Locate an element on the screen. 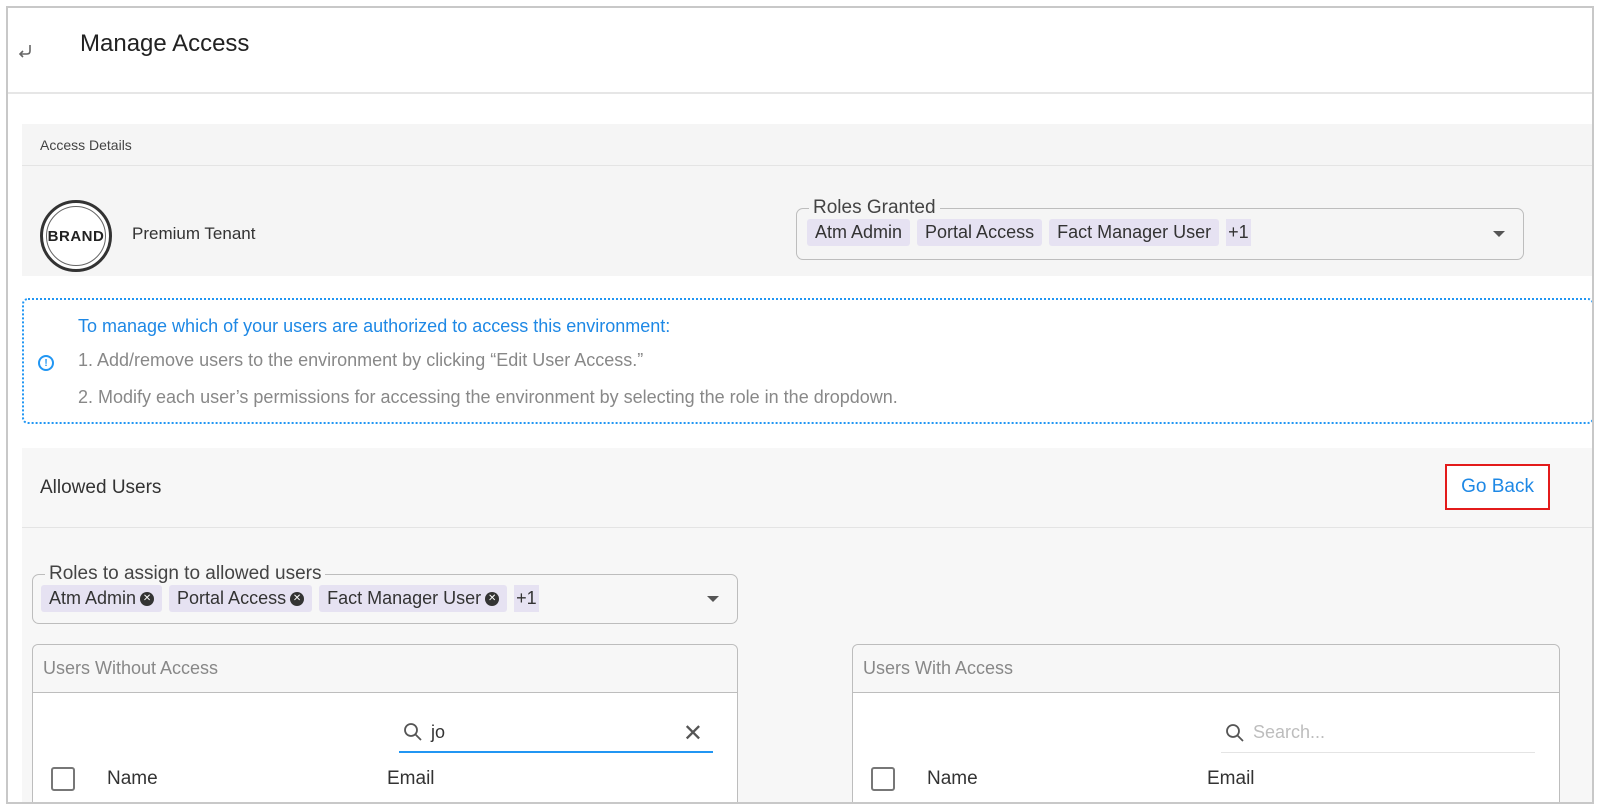 The width and height of the screenshot is (1600, 810). brand-logo: BRAND is located at coordinates (76, 236).